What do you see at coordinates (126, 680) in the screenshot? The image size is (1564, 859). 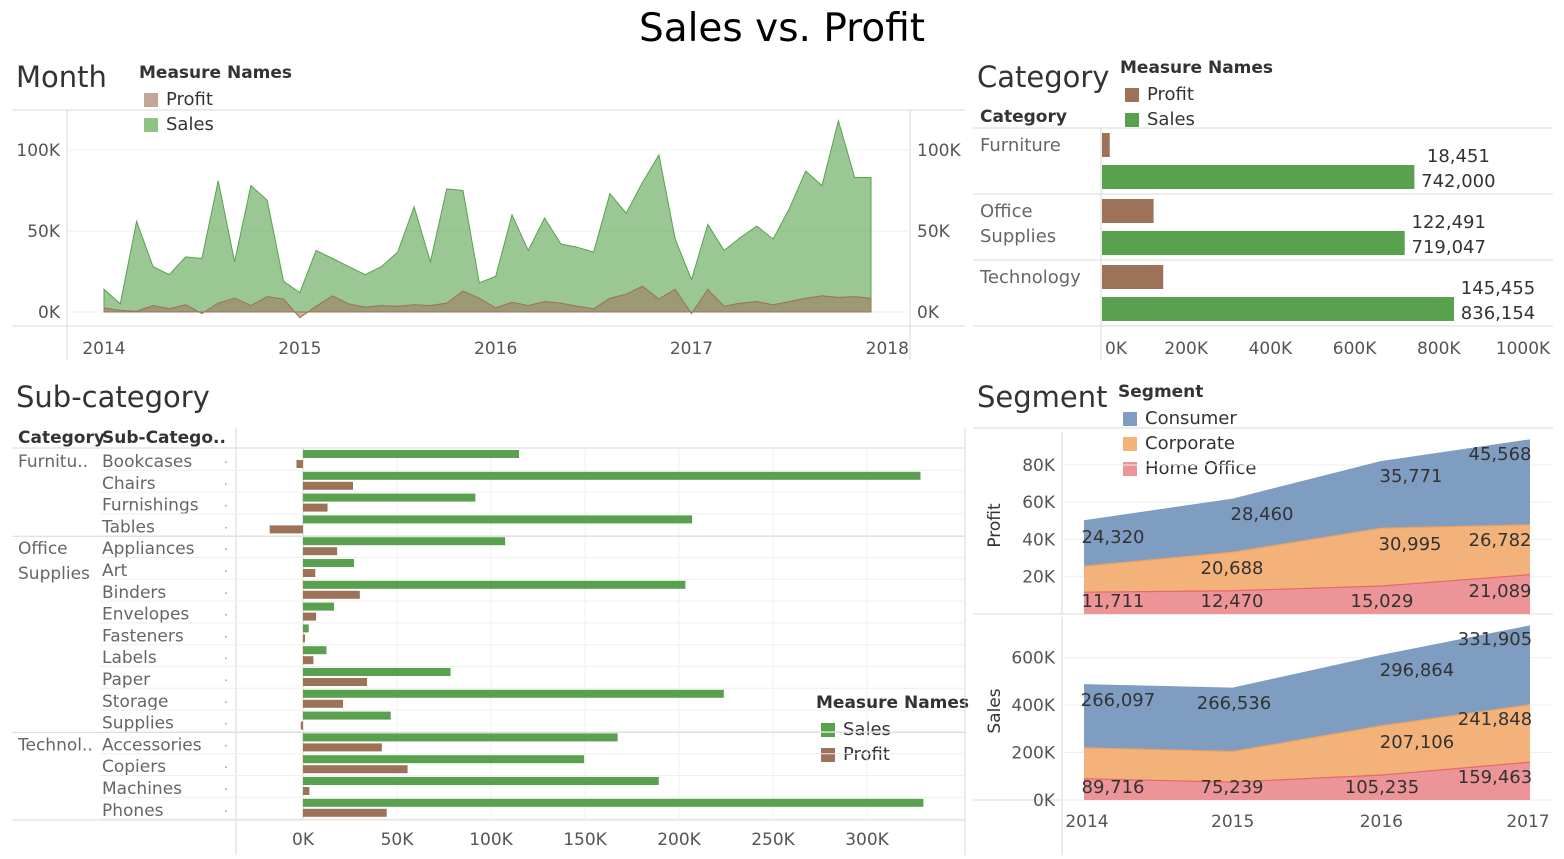 I see `subcategory-row-label: Paper` at bounding box center [126, 680].